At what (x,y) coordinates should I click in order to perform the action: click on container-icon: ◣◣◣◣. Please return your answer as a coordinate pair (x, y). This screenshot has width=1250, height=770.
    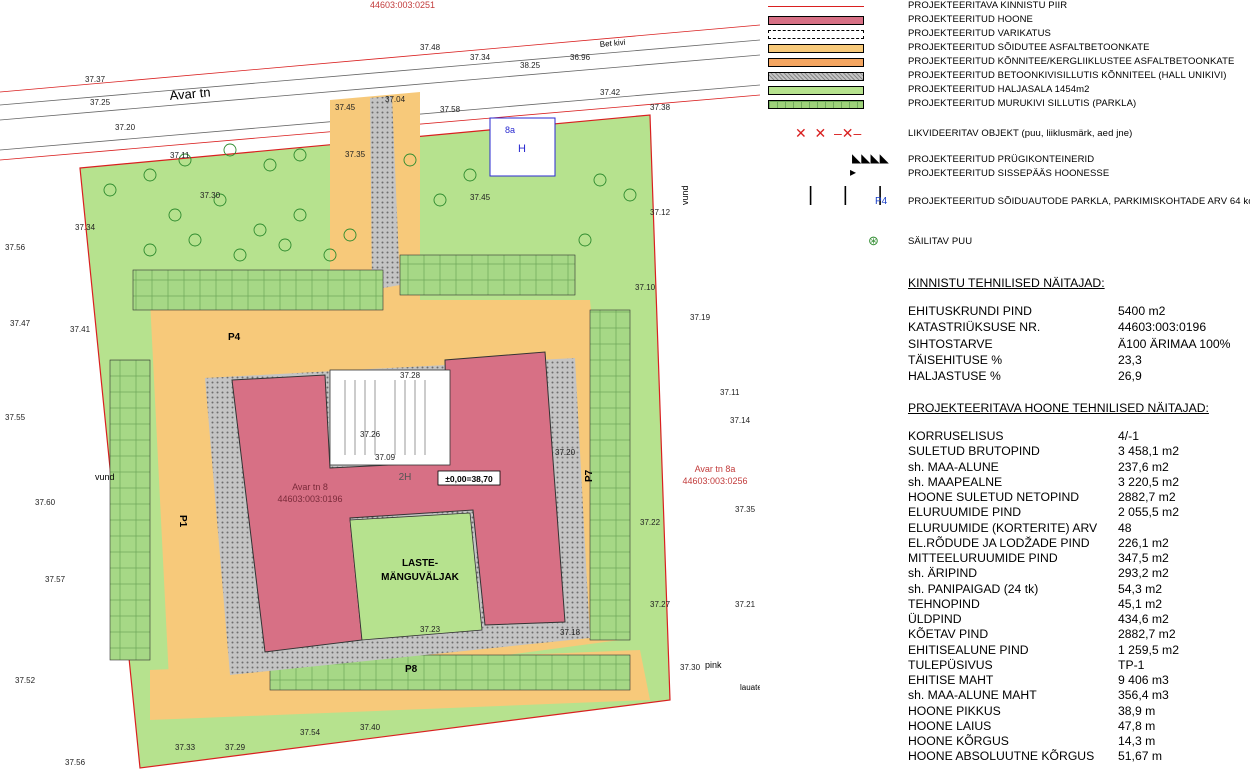
    Looking at the image, I should click on (870, 158).